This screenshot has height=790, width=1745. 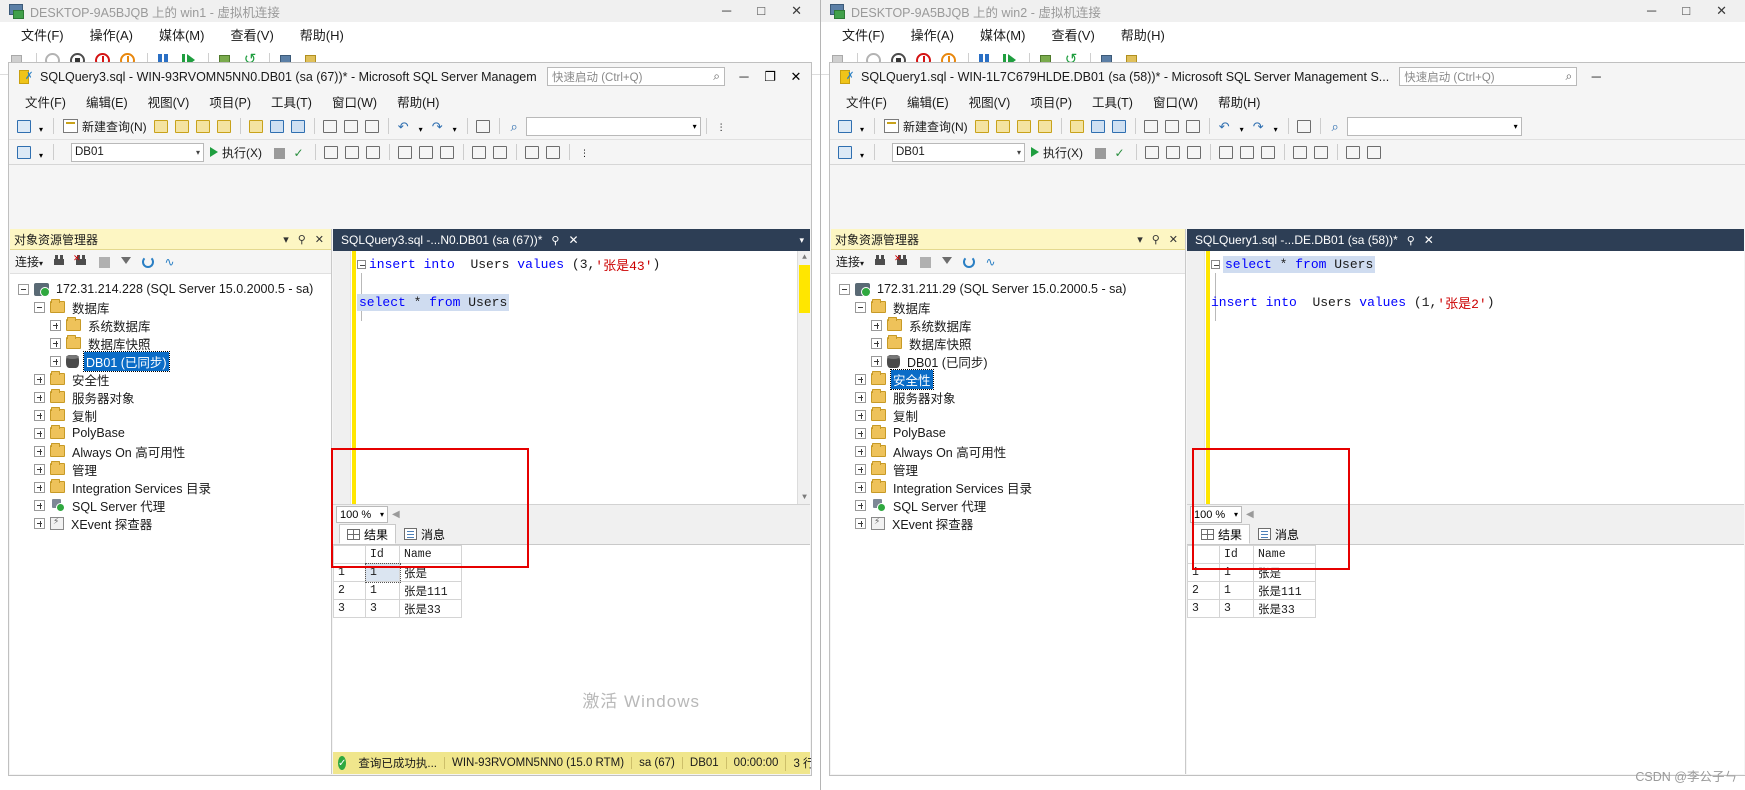 I want to click on tree-node-2: 系统数据库, so click(x=1008, y=325).